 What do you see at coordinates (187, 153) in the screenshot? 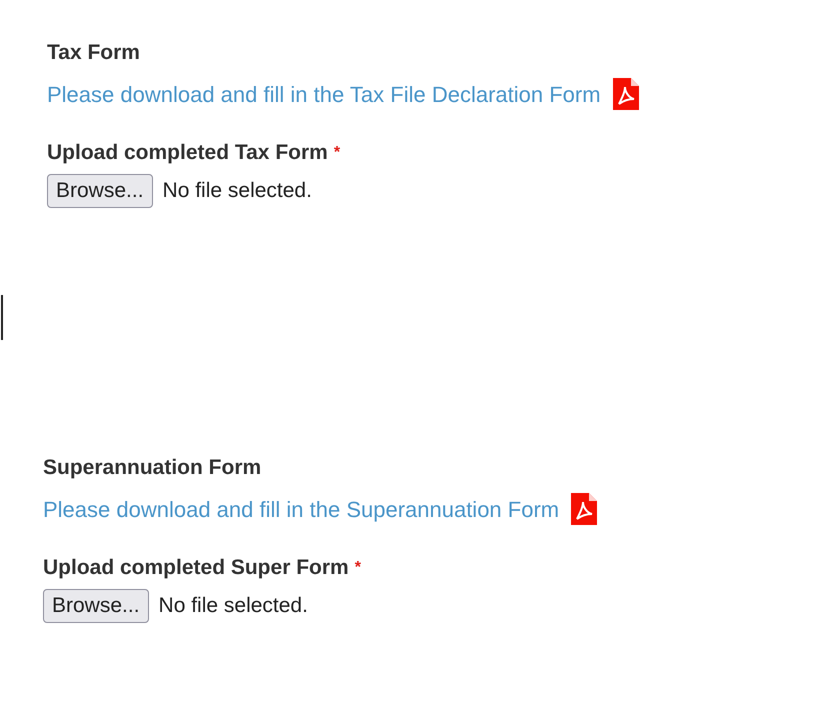
I see `upload-label: Upload completed Tax Form` at bounding box center [187, 153].